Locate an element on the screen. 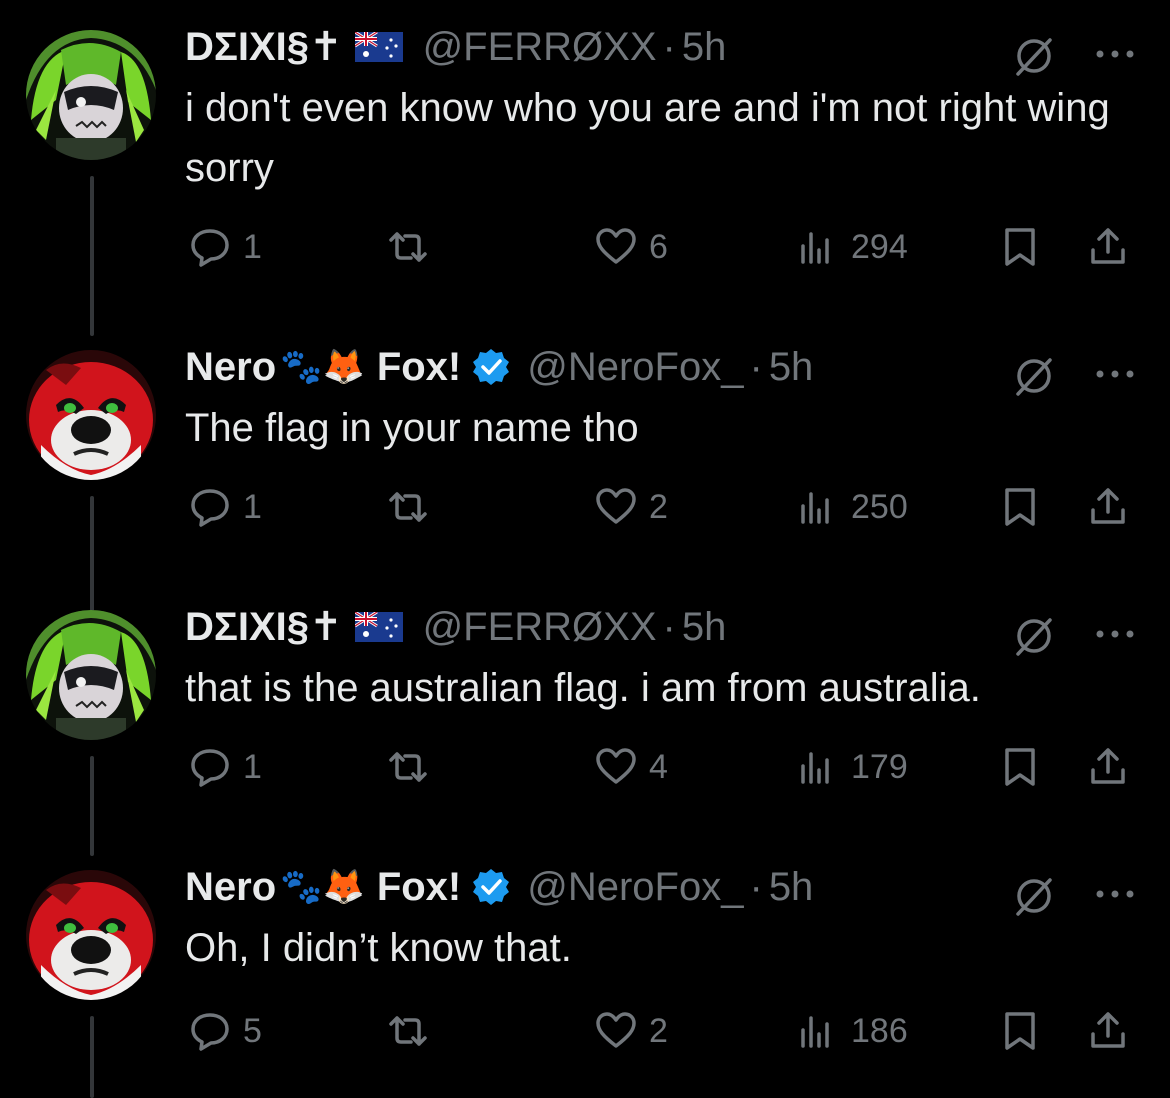 Image resolution: width=1170 pixels, height=1098 pixels. views-button: 186 is located at coordinates (851, 1031).